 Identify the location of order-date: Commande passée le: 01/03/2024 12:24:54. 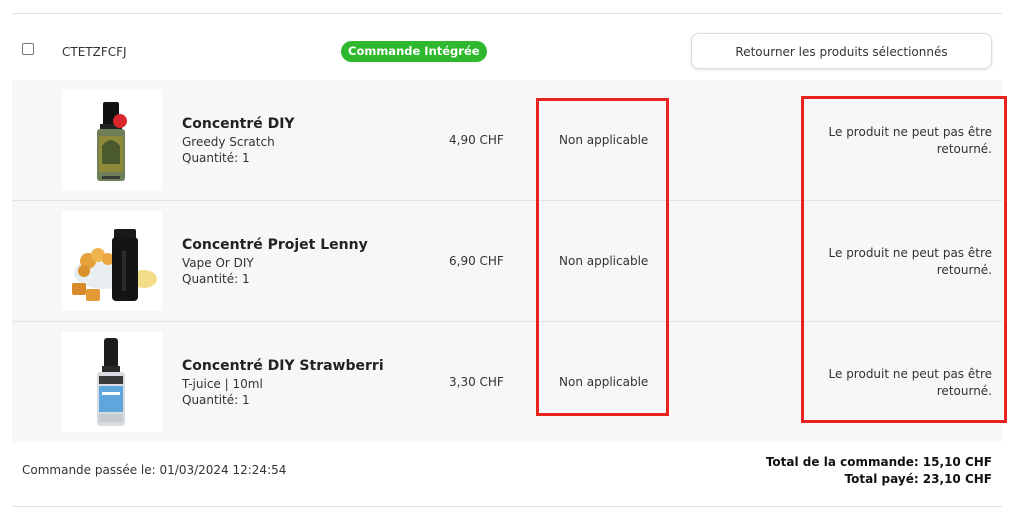
(154, 470).